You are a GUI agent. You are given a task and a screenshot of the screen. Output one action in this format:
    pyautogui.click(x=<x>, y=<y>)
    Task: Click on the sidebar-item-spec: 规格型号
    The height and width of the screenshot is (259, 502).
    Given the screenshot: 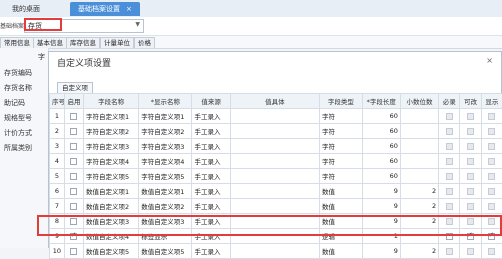 What is the action you would take?
    pyautogui.click(x=18, y=118)
    